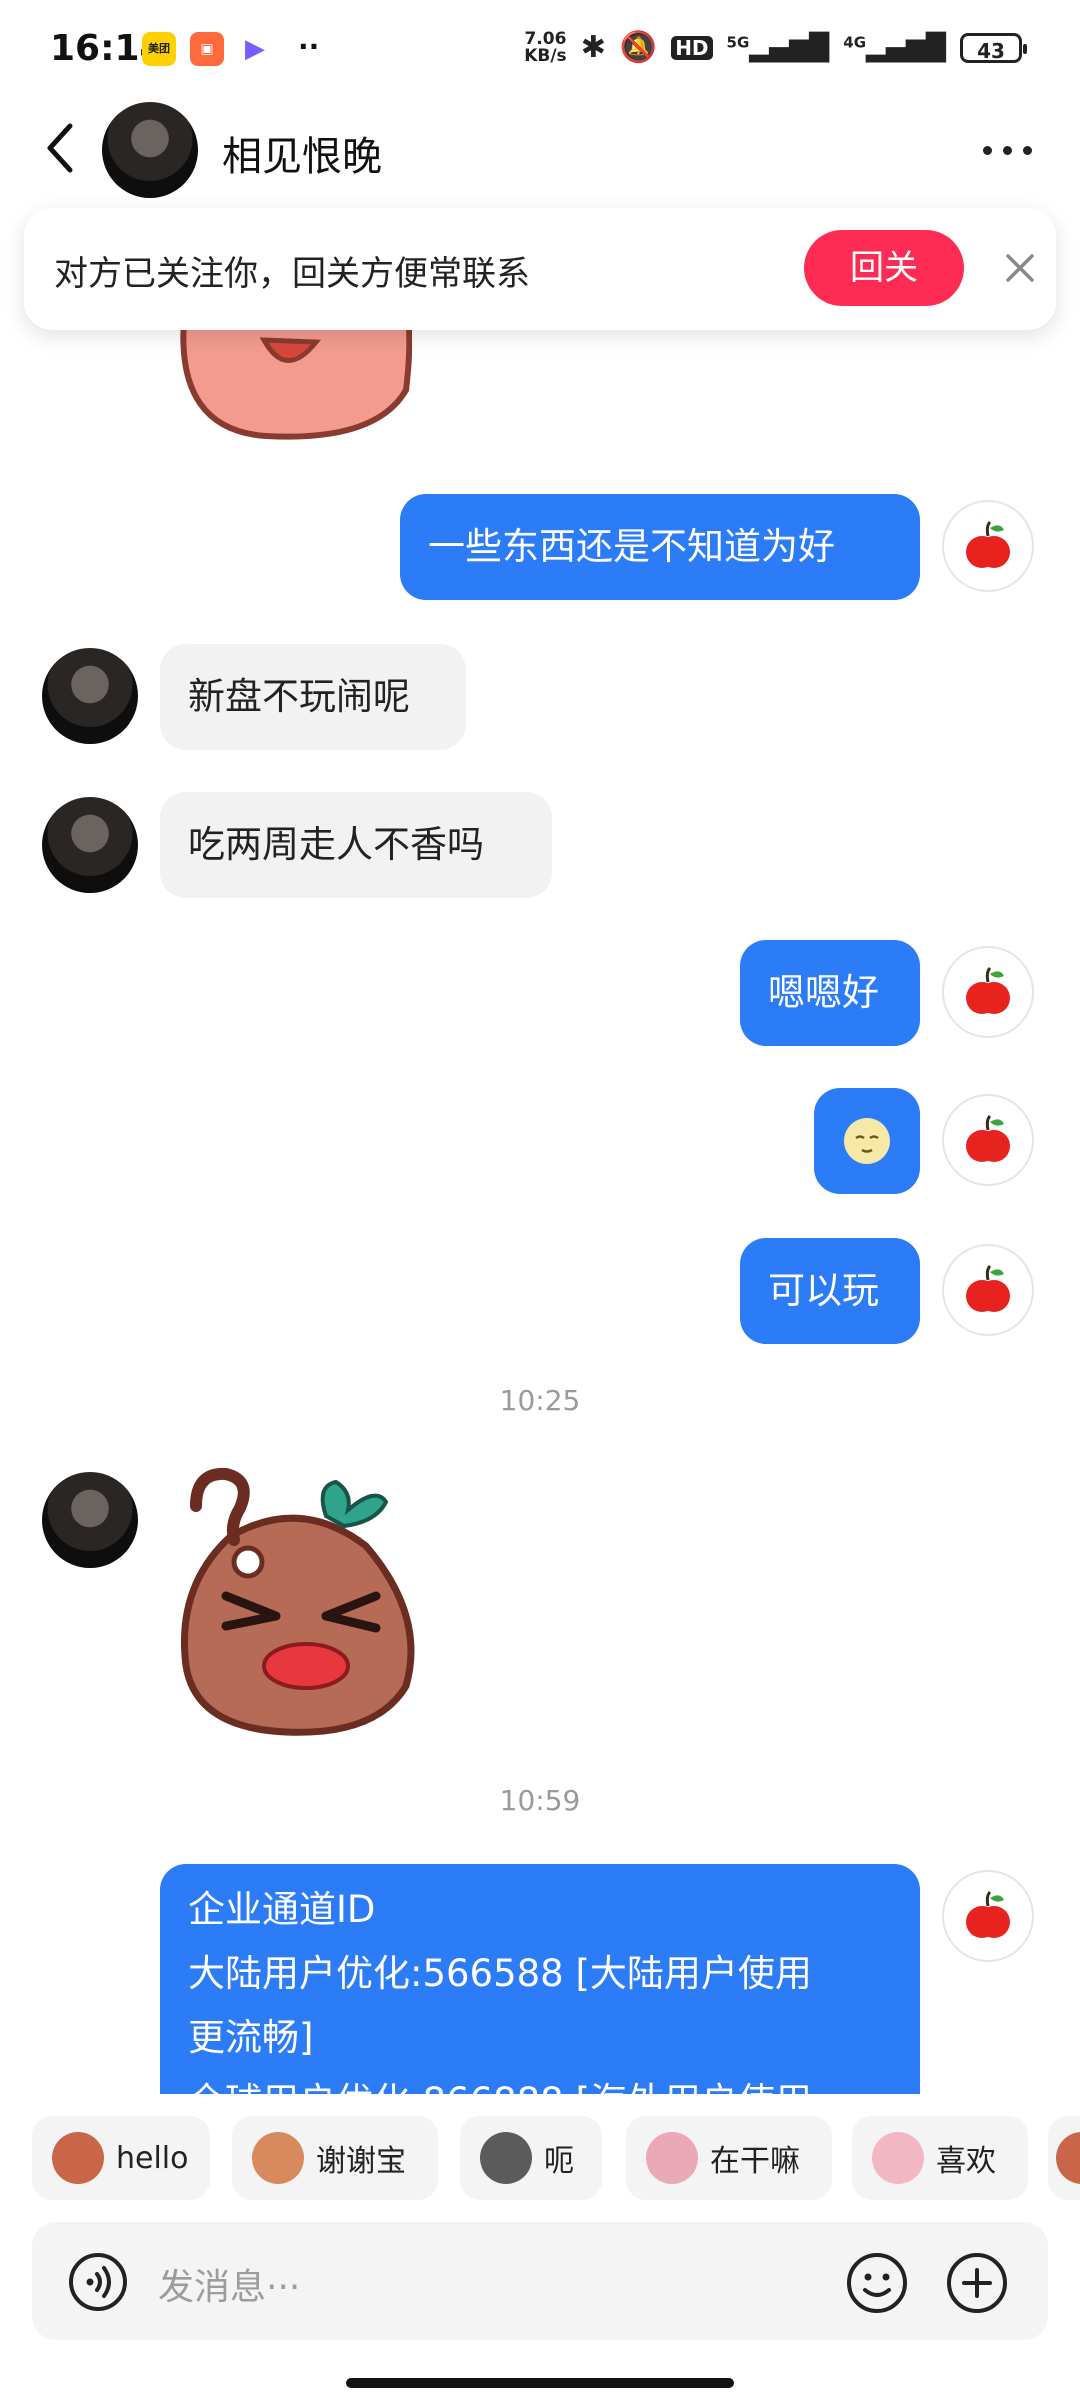  Describe the element at coordinates (207, 49) in the screenshot. I see `notification-app-icon: ▣` at that location.